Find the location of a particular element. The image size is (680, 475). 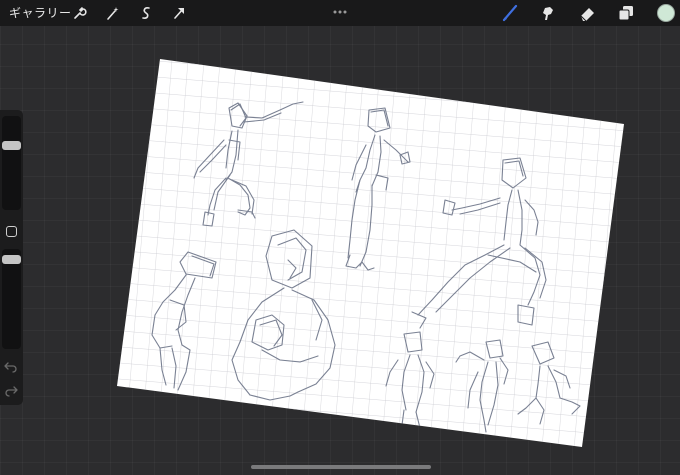

transform-arrow-icon is located at coordinates (179, 13).